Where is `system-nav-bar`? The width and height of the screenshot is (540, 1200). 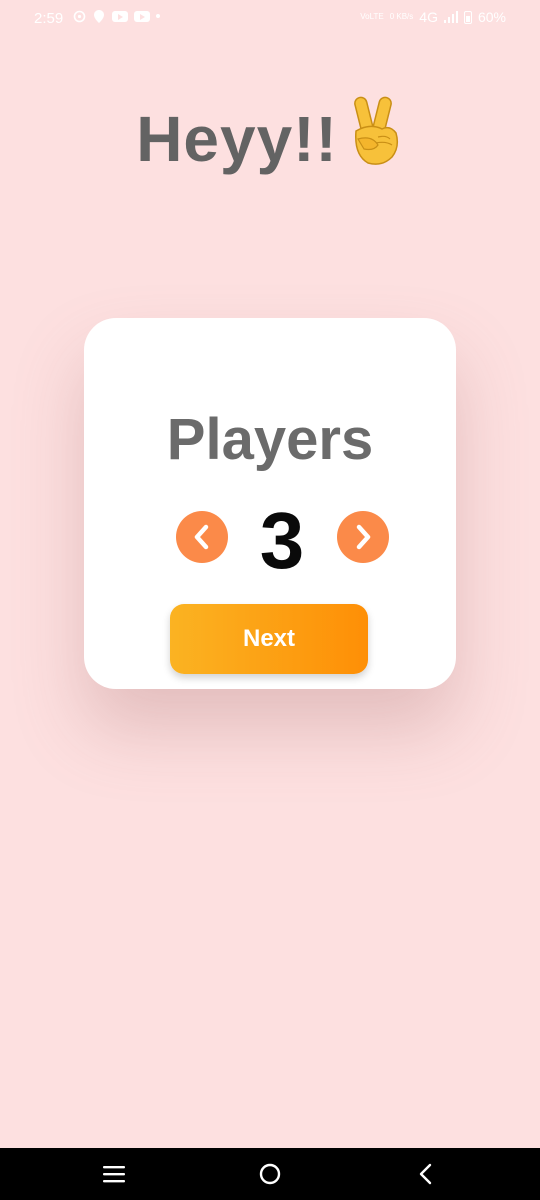
system-nav-bar is located at coordinates (270, 1174).